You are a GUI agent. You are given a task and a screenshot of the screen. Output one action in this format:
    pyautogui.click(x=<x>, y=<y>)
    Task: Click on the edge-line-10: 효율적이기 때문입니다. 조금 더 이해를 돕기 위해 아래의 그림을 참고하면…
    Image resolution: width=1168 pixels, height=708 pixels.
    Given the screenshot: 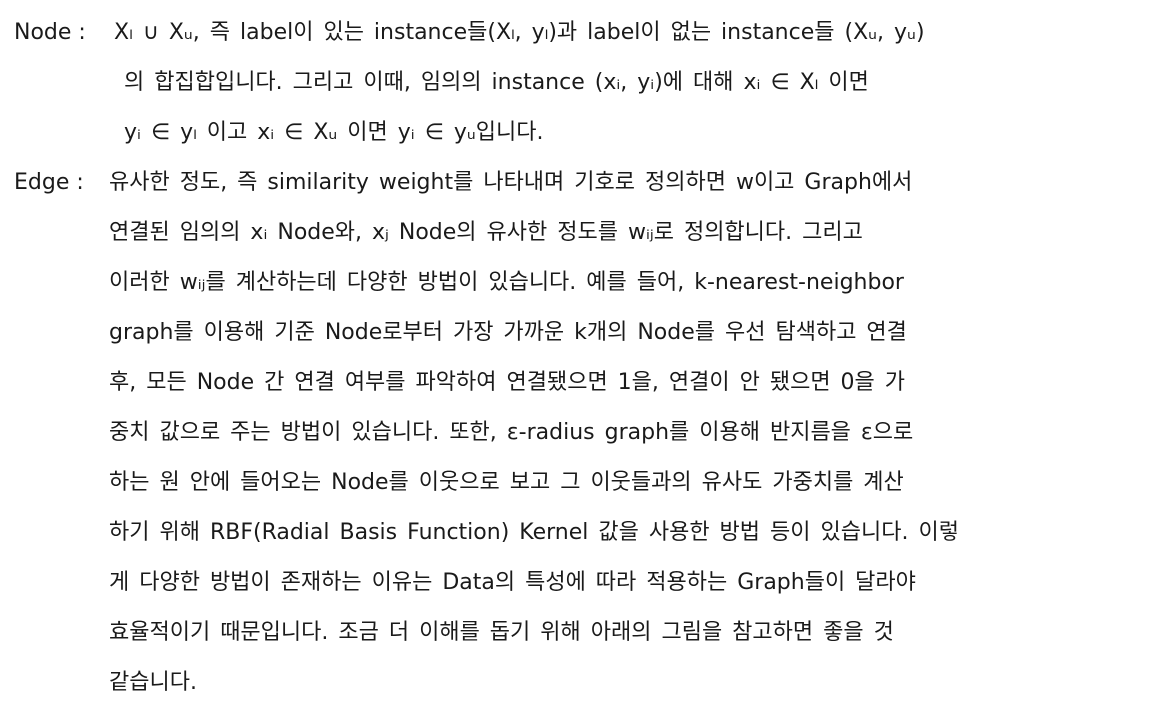 What is the action you would take?
    pyautogui.click(x=501, y=632)
    